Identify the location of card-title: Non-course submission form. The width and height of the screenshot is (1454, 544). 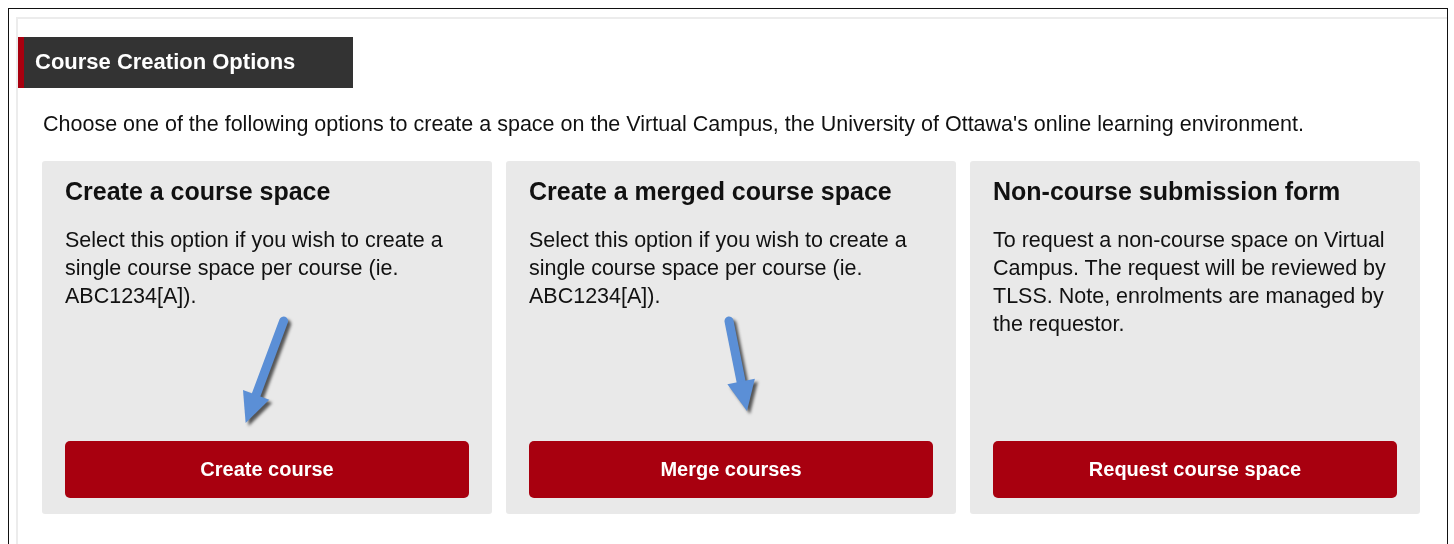
(1167, 191).